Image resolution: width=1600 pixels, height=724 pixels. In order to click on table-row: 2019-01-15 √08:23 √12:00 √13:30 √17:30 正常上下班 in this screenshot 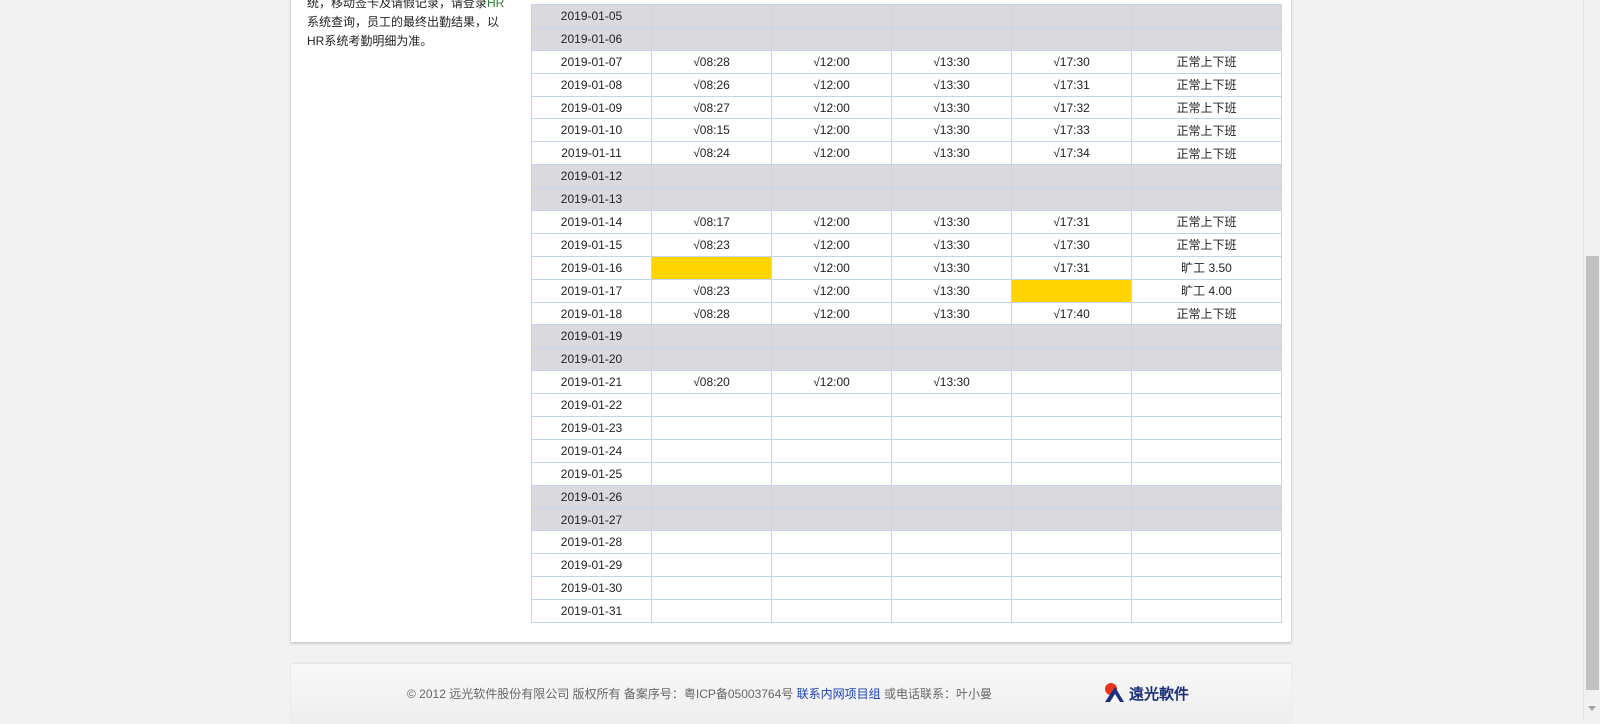, I will do `click(906, 244)`.